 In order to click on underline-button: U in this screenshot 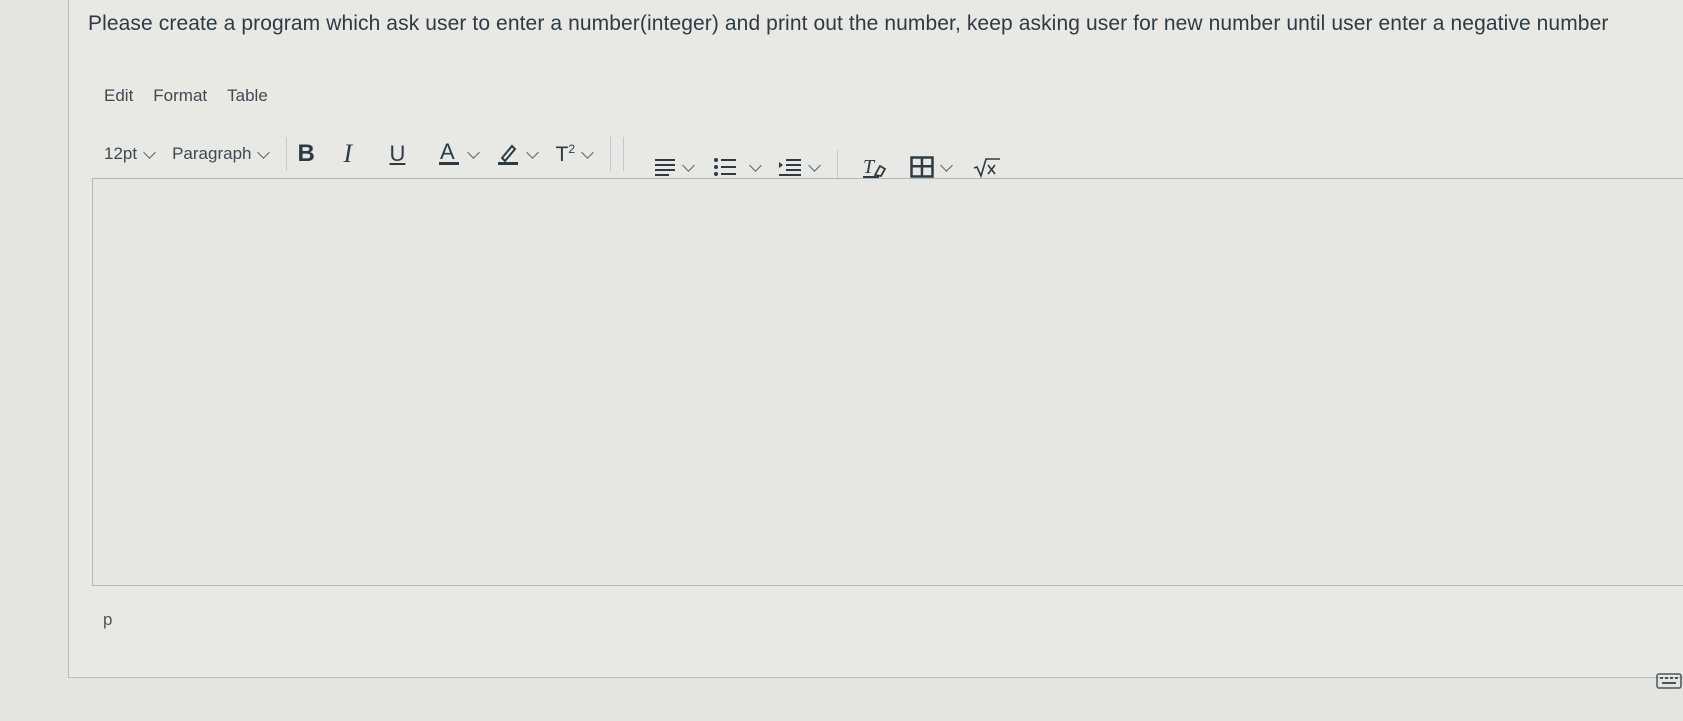, I will do `click(407, 154)`.